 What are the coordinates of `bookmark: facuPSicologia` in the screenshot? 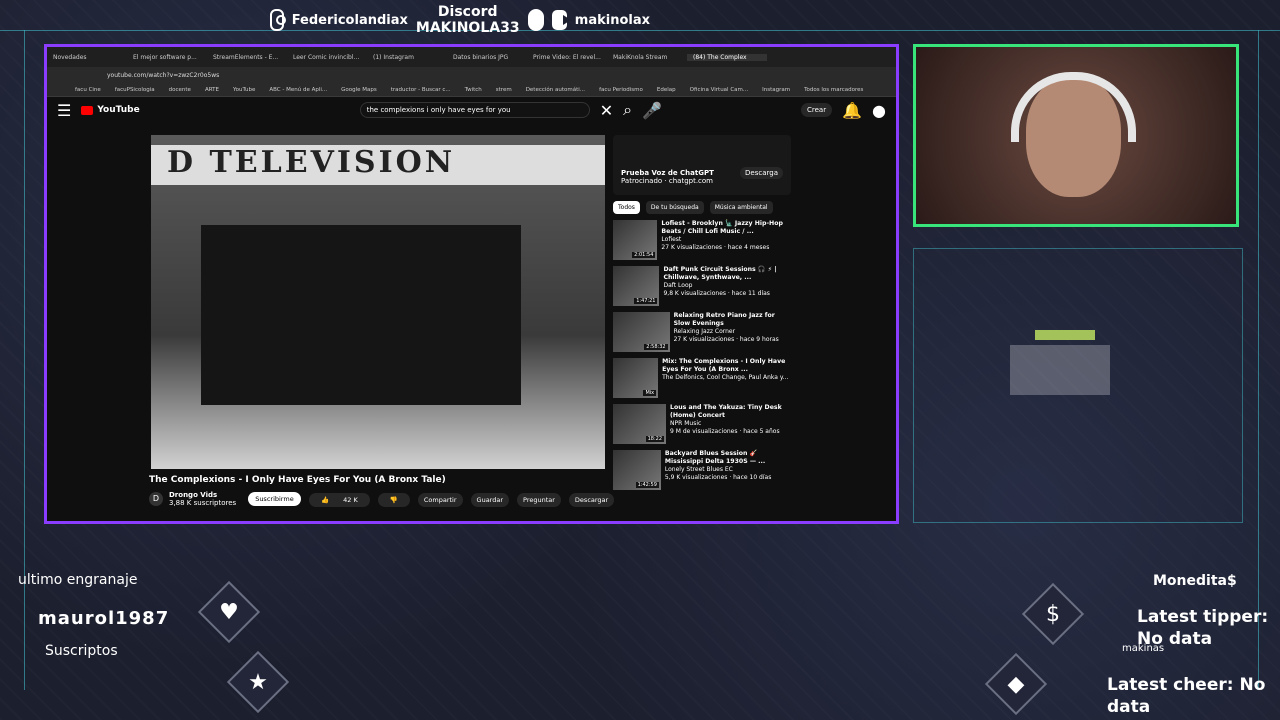 It's located at (135, 90).